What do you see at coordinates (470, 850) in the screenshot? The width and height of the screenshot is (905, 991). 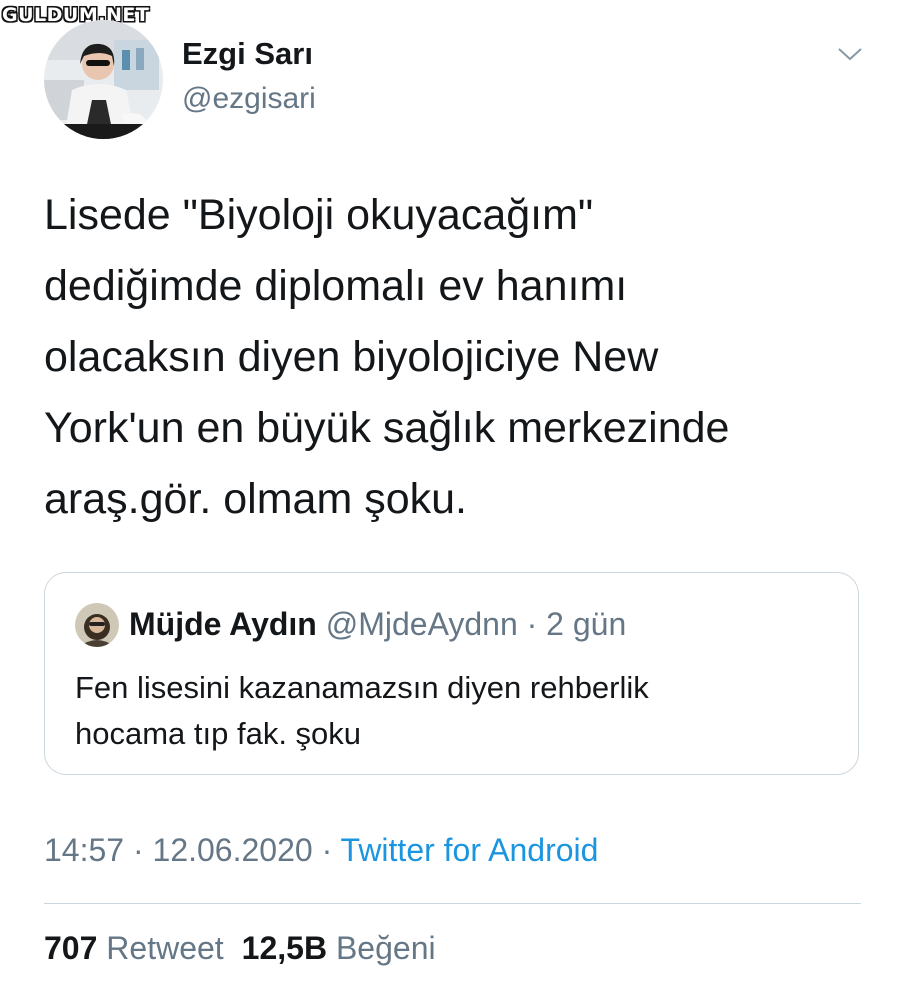 I see `tweet-source-link: Twitter for Android` at bounding box center [470, 850].